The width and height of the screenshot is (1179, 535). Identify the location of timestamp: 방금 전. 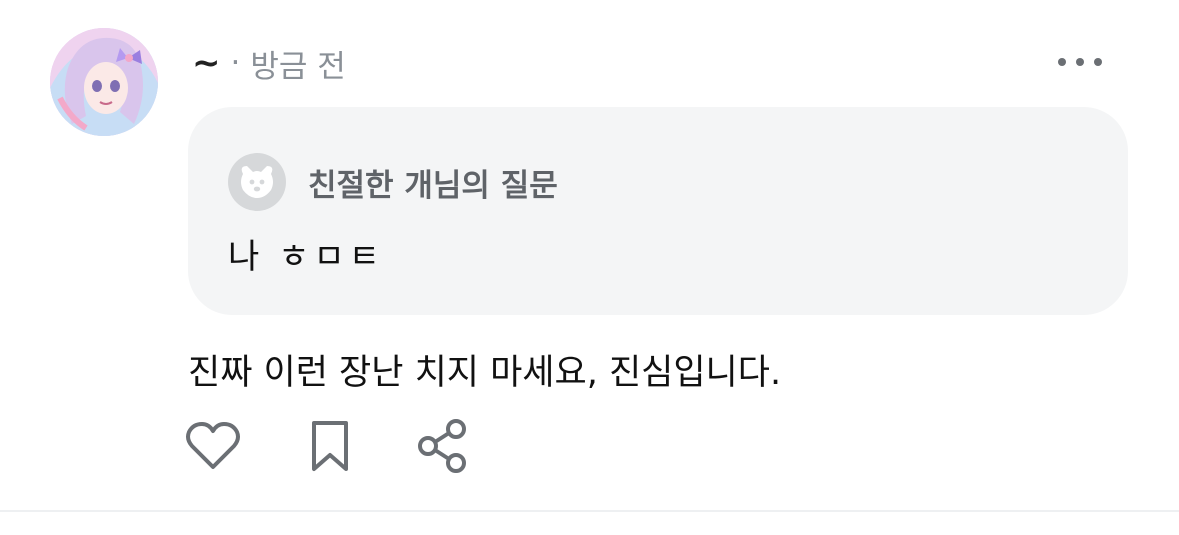
(298, 66).